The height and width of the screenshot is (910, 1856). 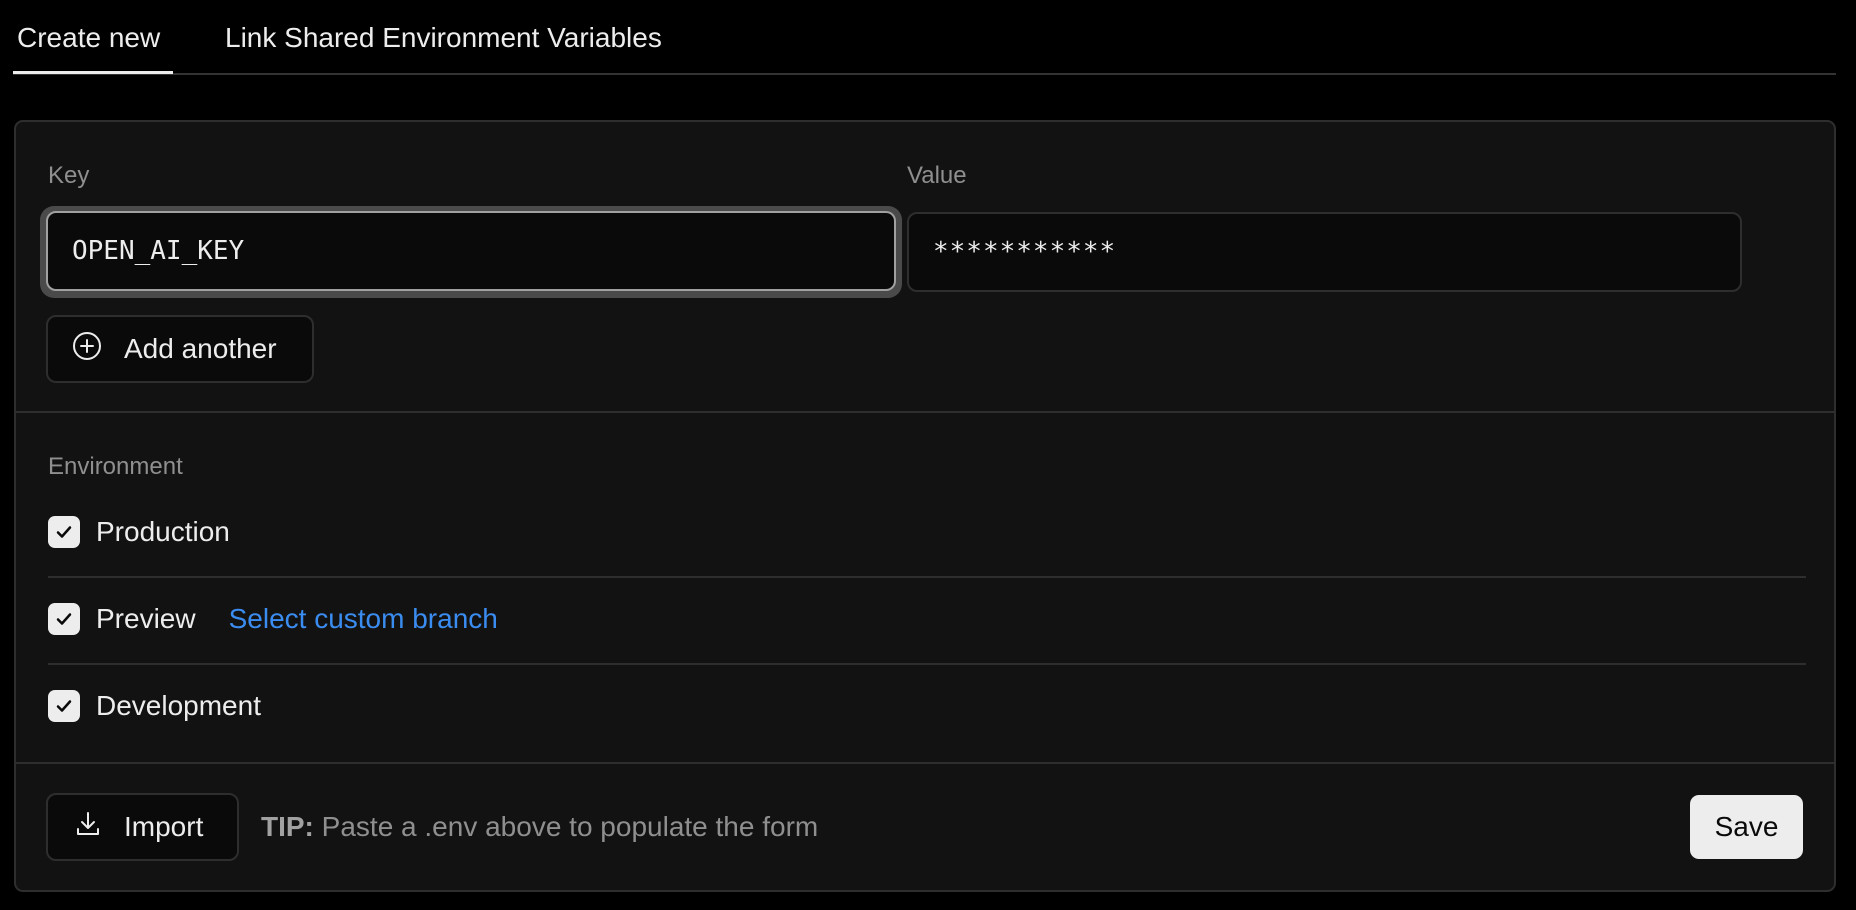 I want to click on add-another-button: Add another, so click(x=180, y=349).